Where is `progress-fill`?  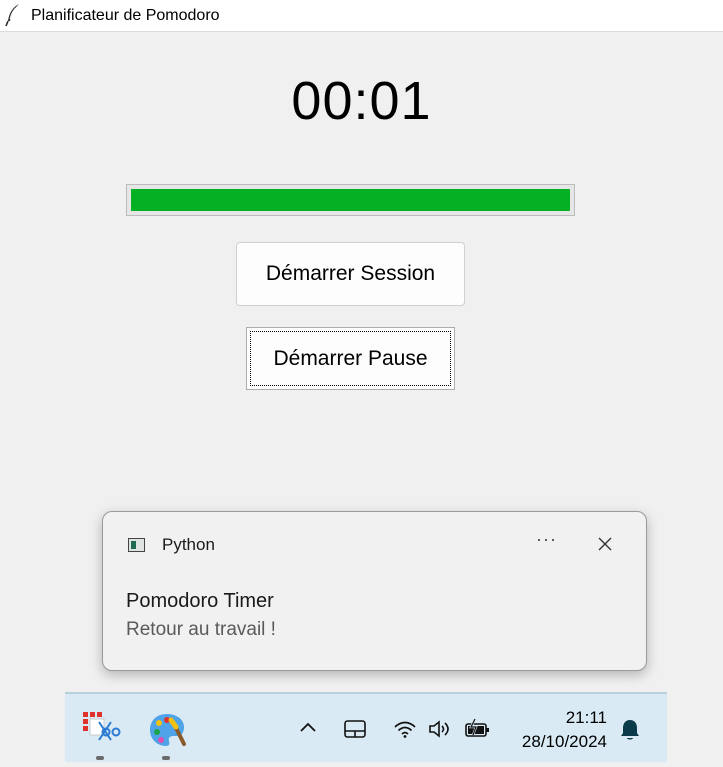 progress-fill is located at coordinates (350, 200).